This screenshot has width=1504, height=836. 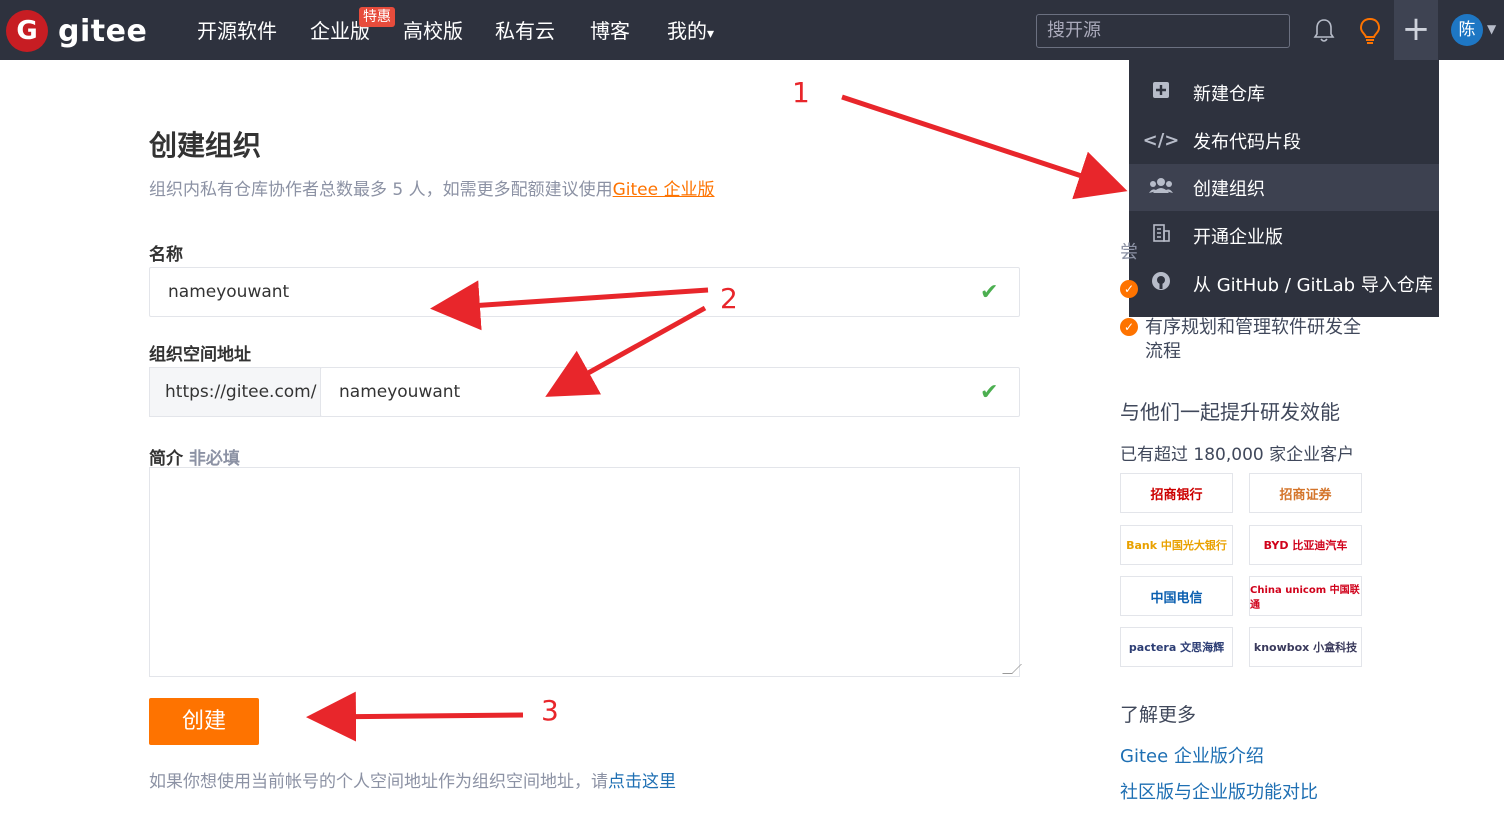 I want to click on arrow-2a, so click(x=569, y=305).